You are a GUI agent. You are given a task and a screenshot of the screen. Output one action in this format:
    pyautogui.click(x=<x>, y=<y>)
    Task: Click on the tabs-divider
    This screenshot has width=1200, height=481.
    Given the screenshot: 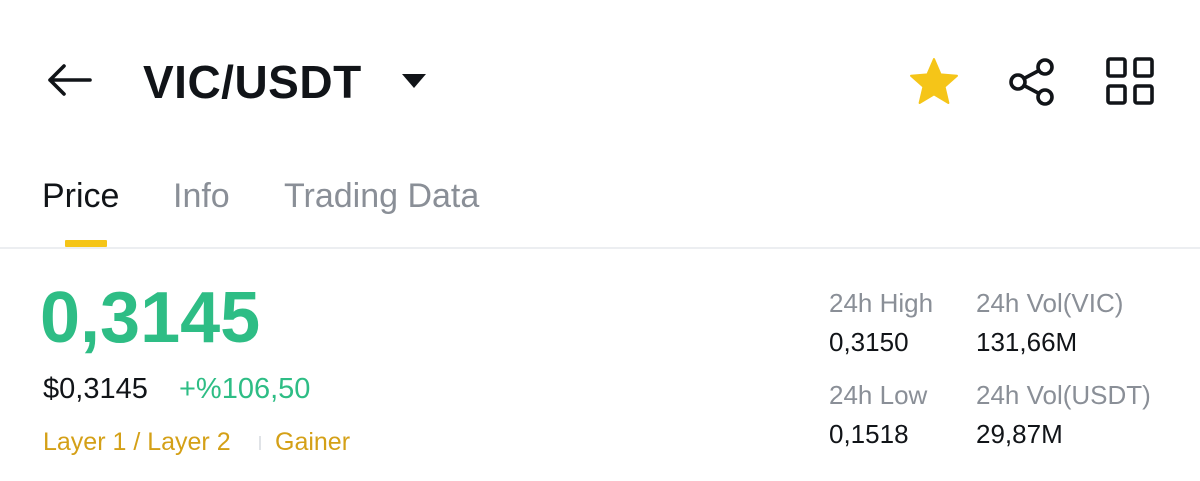 What is the action you would take?
    pyautogui.click(x=600, y=248)
    